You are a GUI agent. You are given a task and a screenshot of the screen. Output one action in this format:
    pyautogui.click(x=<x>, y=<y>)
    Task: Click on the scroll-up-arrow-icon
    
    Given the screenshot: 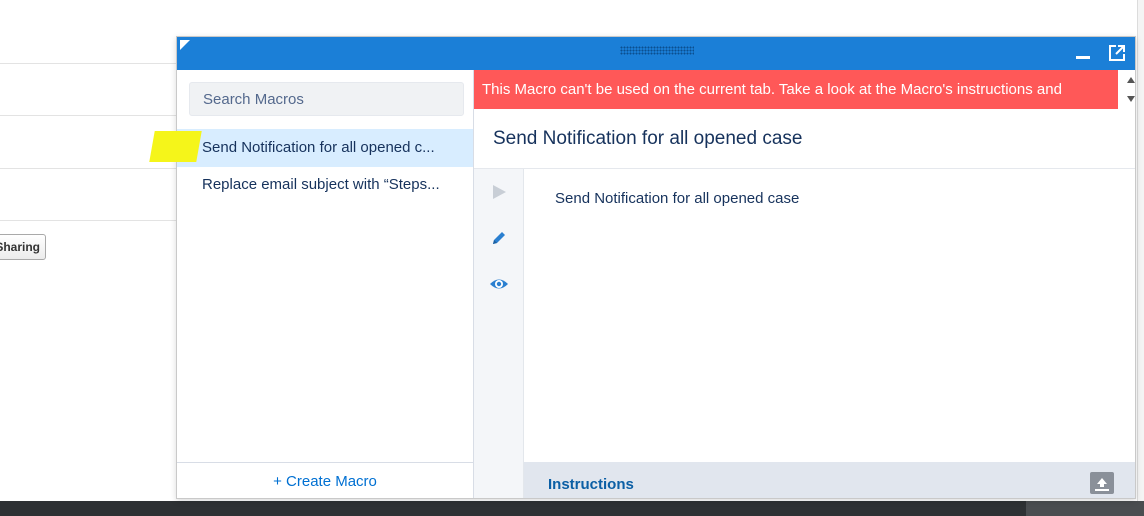 What is the action you would take?
    pyautogui.click(x=1131, y=80)
    